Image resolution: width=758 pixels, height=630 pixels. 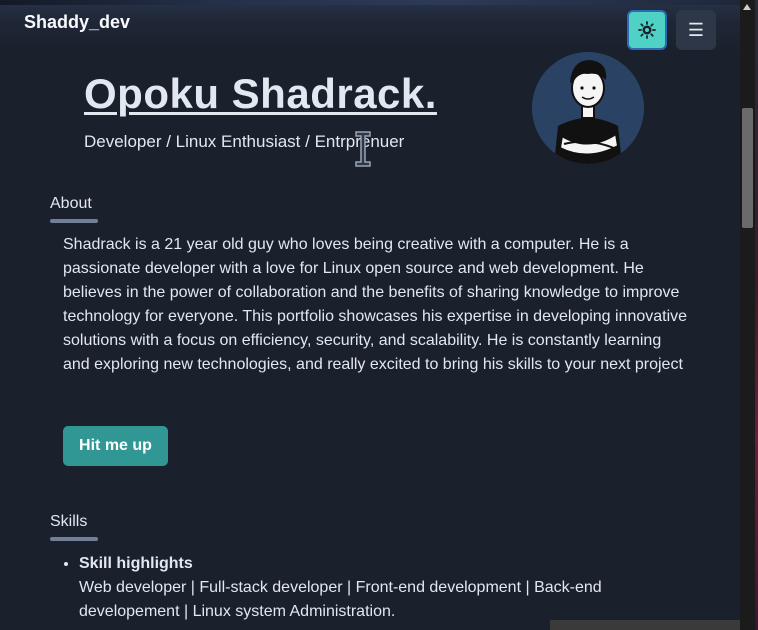 What do you see at coordinates (115, 446) in the screenshot?
I see `hit-me-up-button: Hit me up` at bounding box center [115, 446].